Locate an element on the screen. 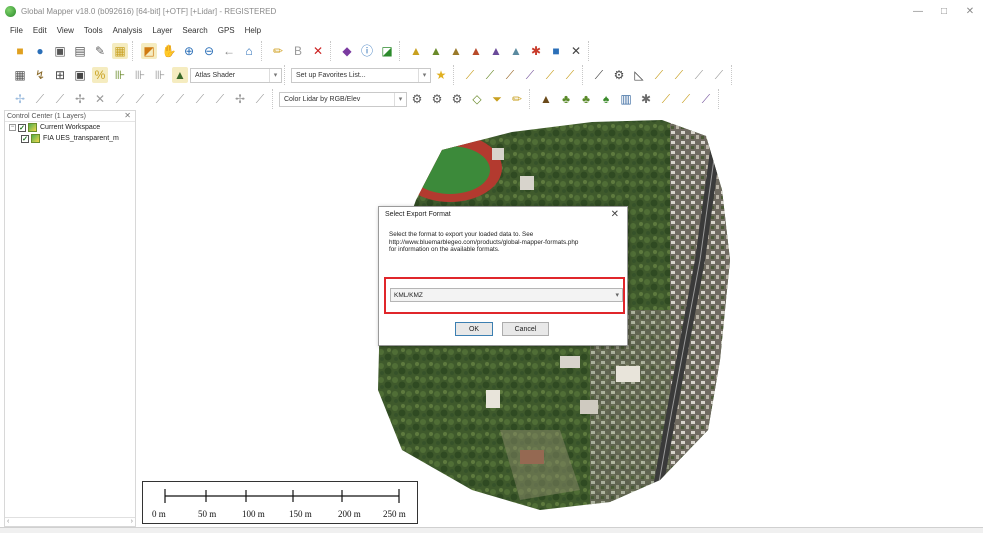  shader-mountain-icon: ▲ is located at coordinates (180, 75).